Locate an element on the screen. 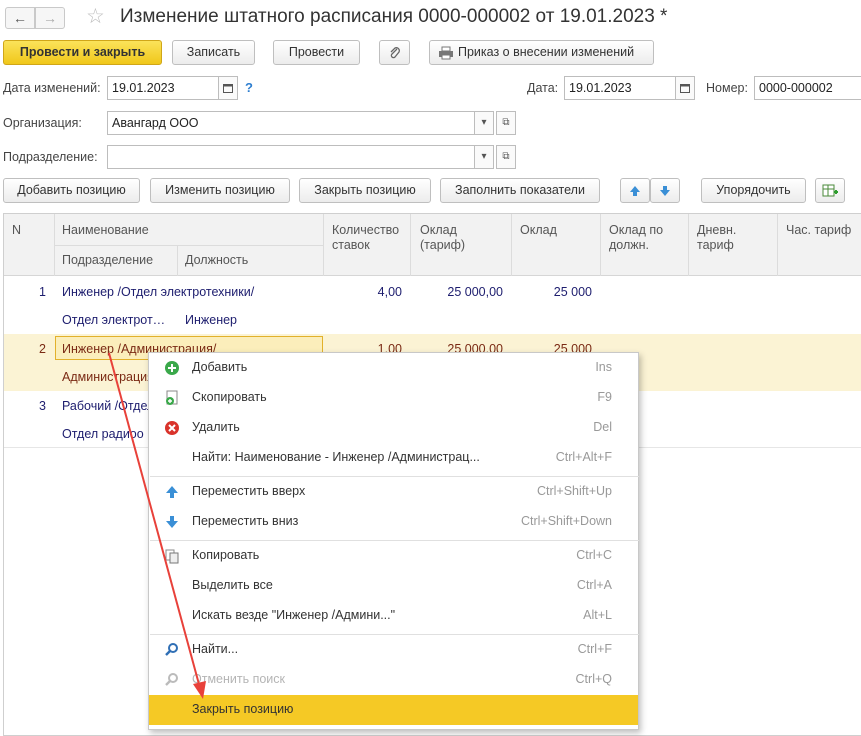  save-button: Записать is located at coordinates (213, 52).